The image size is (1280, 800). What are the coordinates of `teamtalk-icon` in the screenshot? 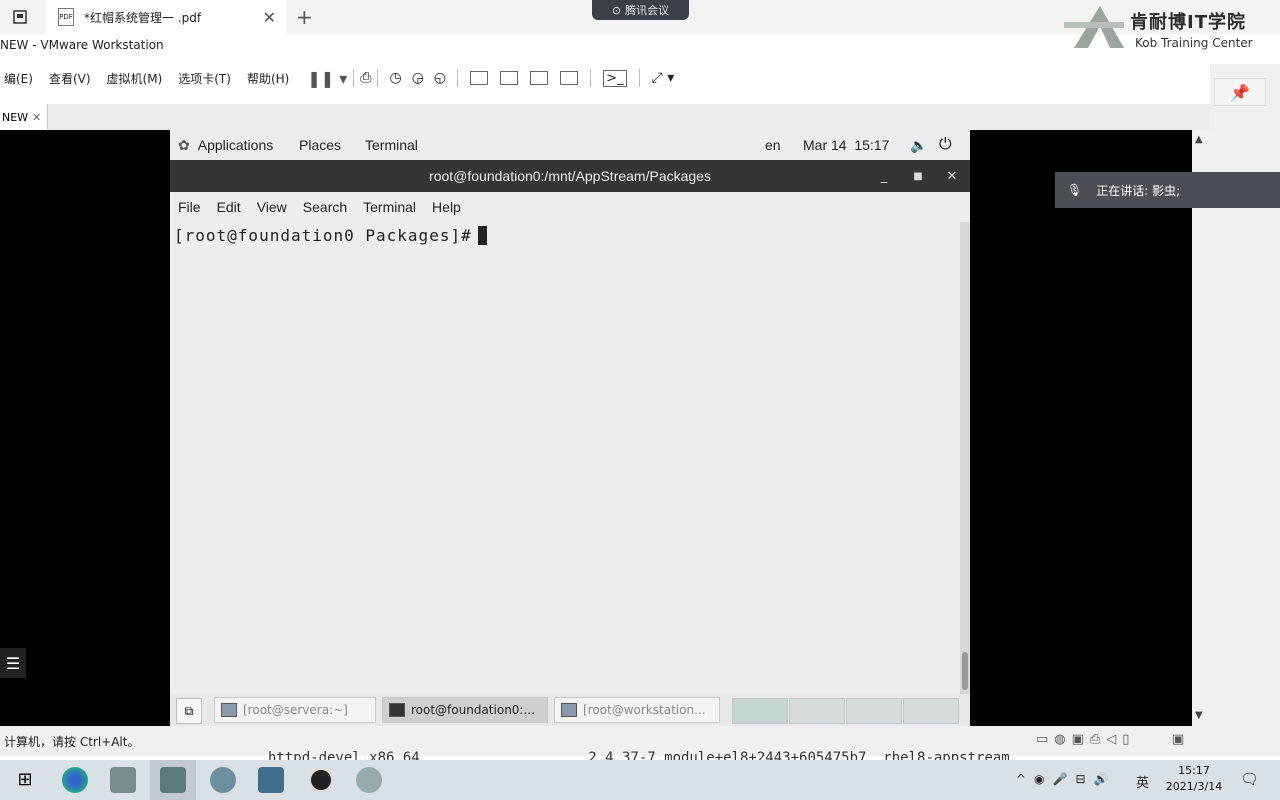 It's located at (223, 780).